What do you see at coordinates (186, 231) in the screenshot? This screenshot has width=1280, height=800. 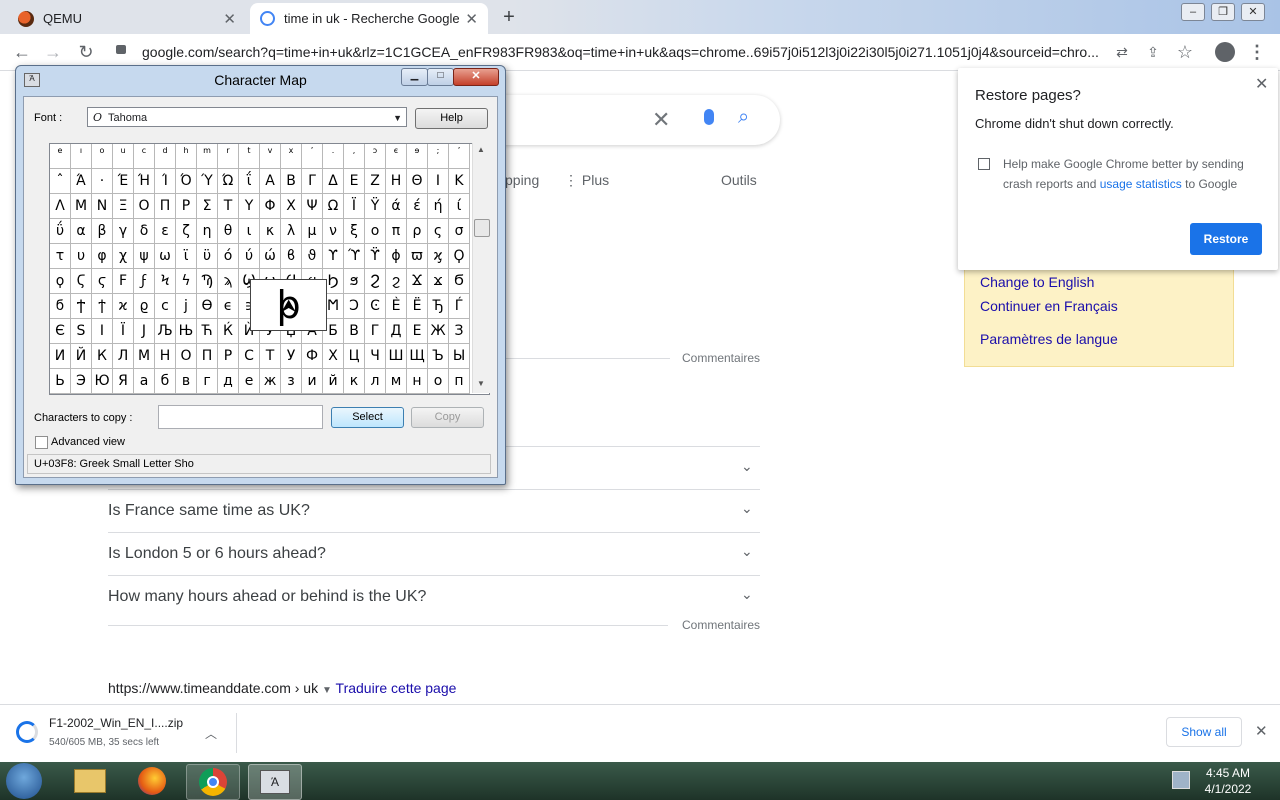 I see `character-cell: ζ` at bounding box center [186, 231].